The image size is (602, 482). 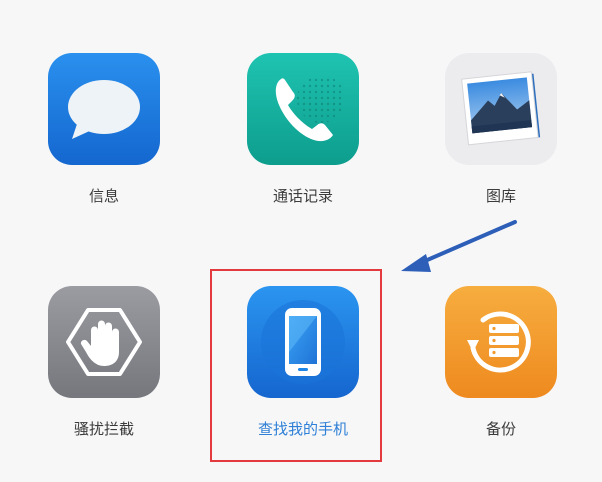 I want to click on messages-app-label: 信息, so click(x=104, y=196).